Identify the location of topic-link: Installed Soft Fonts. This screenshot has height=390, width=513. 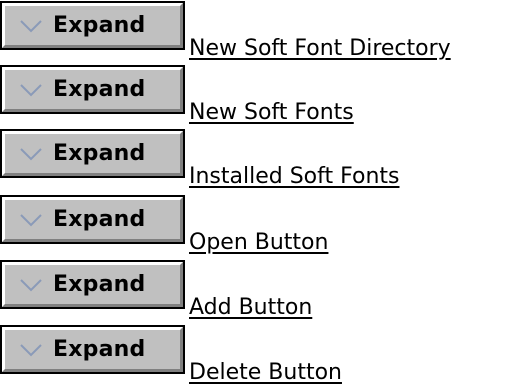
(294, 176).